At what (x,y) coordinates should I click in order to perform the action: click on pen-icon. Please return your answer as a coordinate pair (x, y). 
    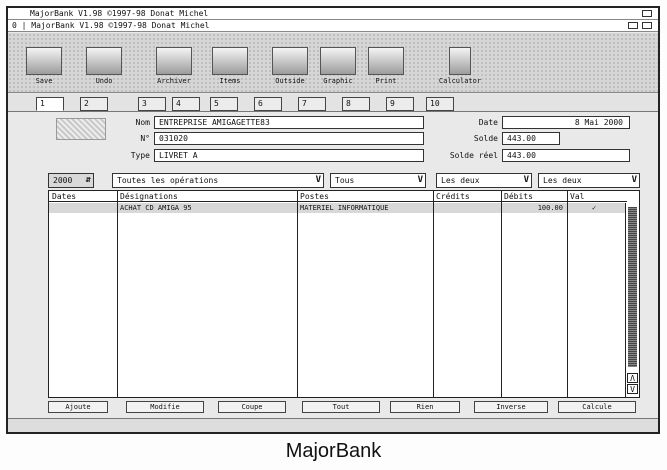
    Looking at the image, I should click on (290, 61).